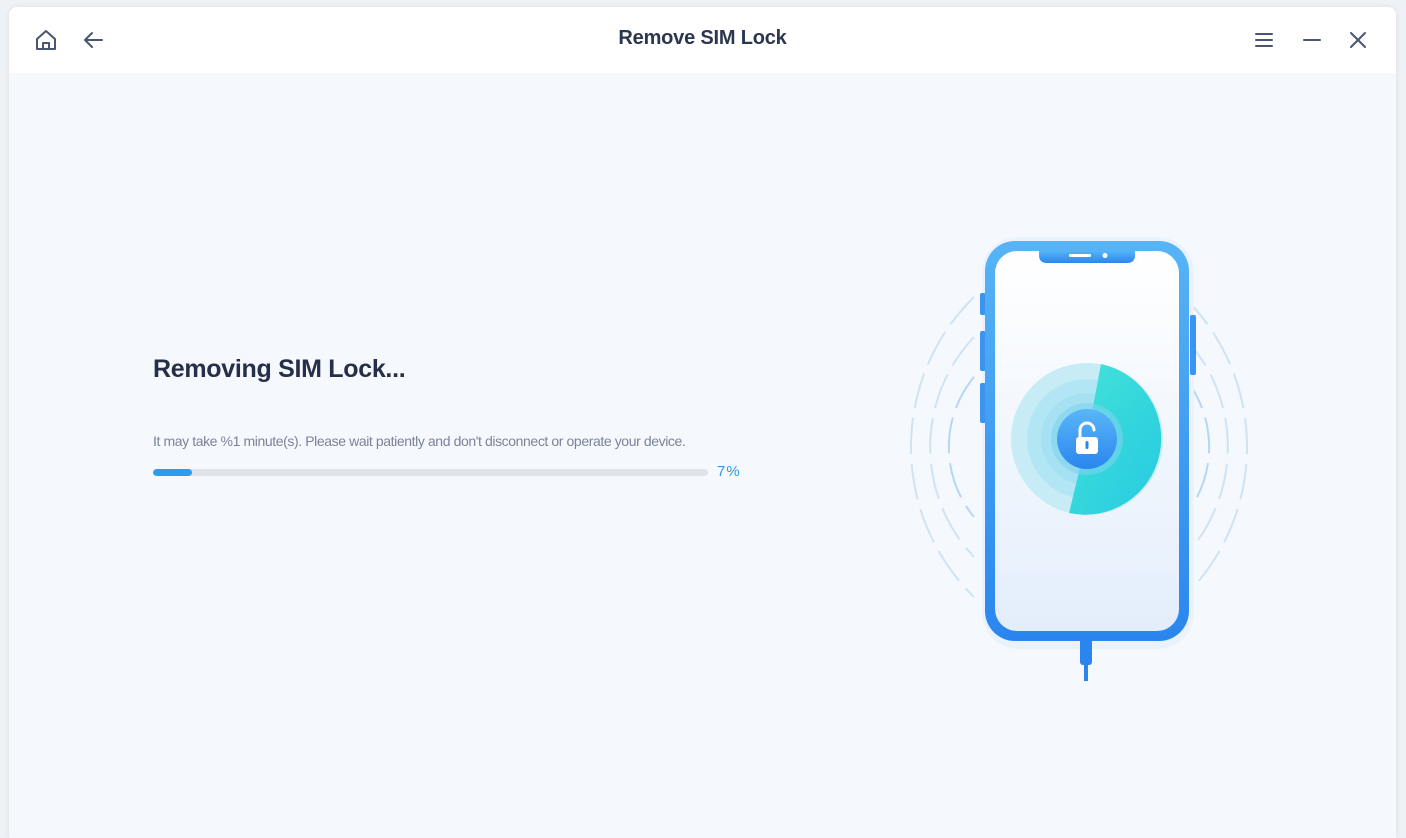  I want to click on window-title: Remove SIM Lock, so click(702, 38).